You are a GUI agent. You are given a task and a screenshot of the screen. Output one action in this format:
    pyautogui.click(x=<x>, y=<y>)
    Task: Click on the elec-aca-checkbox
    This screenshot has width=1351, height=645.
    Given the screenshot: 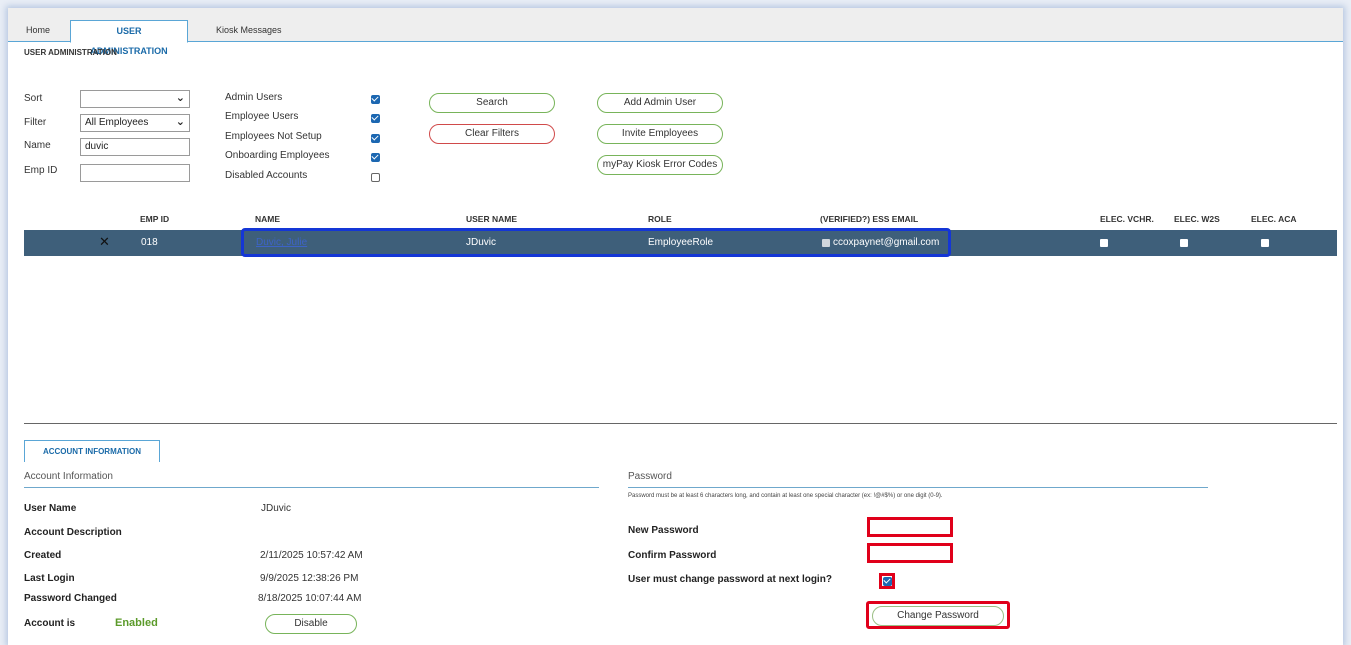 What is the action you would take?
    pyautogui.click(x=1265, y=243)
    